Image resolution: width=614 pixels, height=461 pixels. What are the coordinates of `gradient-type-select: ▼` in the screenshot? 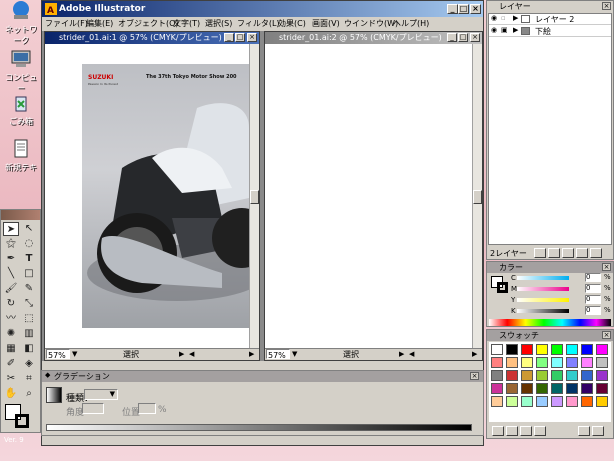 It's located at (101, 394).